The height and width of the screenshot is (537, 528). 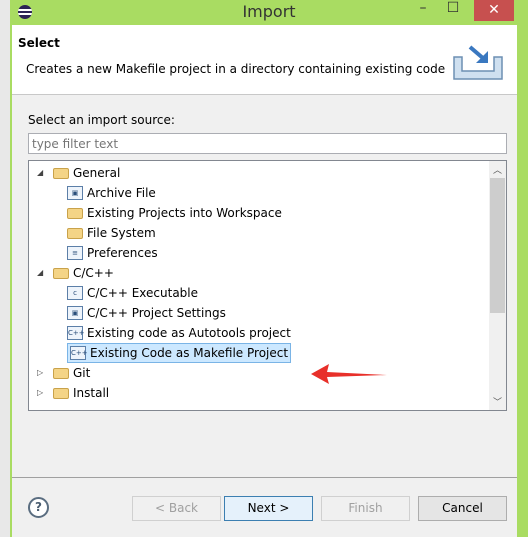 What do you see at coordinates (264, 477) in the screenshot?
I see `button-bar-divider` at bounding box center [264, 477].